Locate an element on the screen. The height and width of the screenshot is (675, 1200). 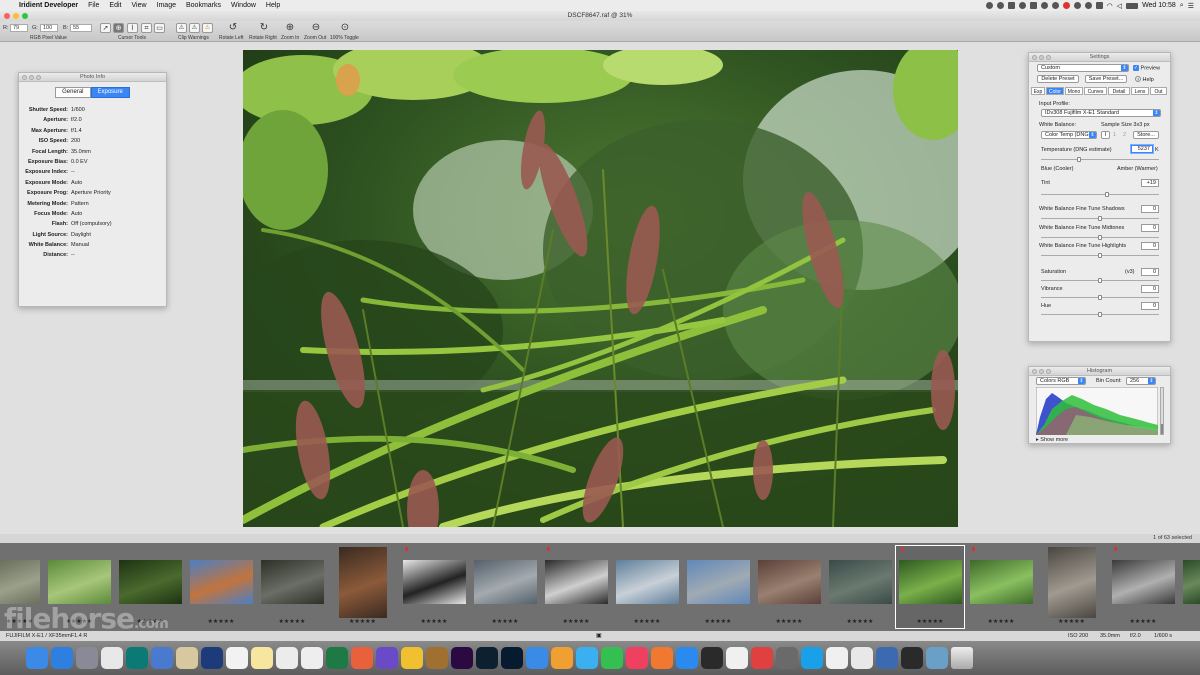
premiere-icon is located at coordinates (437, 658).